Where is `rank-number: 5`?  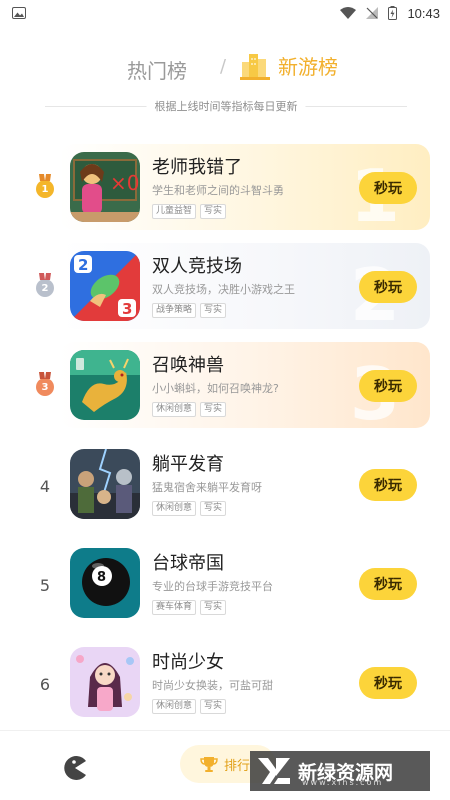
rank-number: 5 is located at coordinates (45, 585).